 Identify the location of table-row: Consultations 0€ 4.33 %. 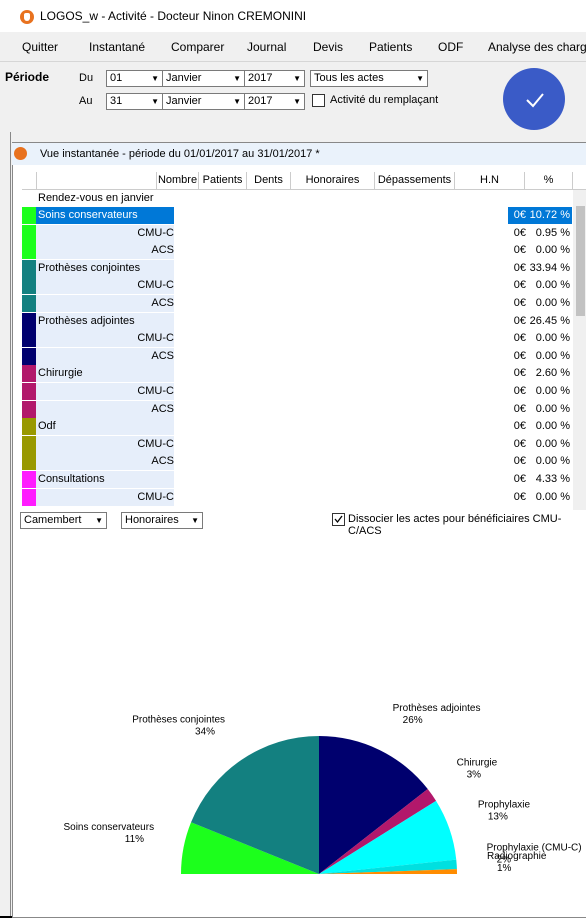
(297, 479).